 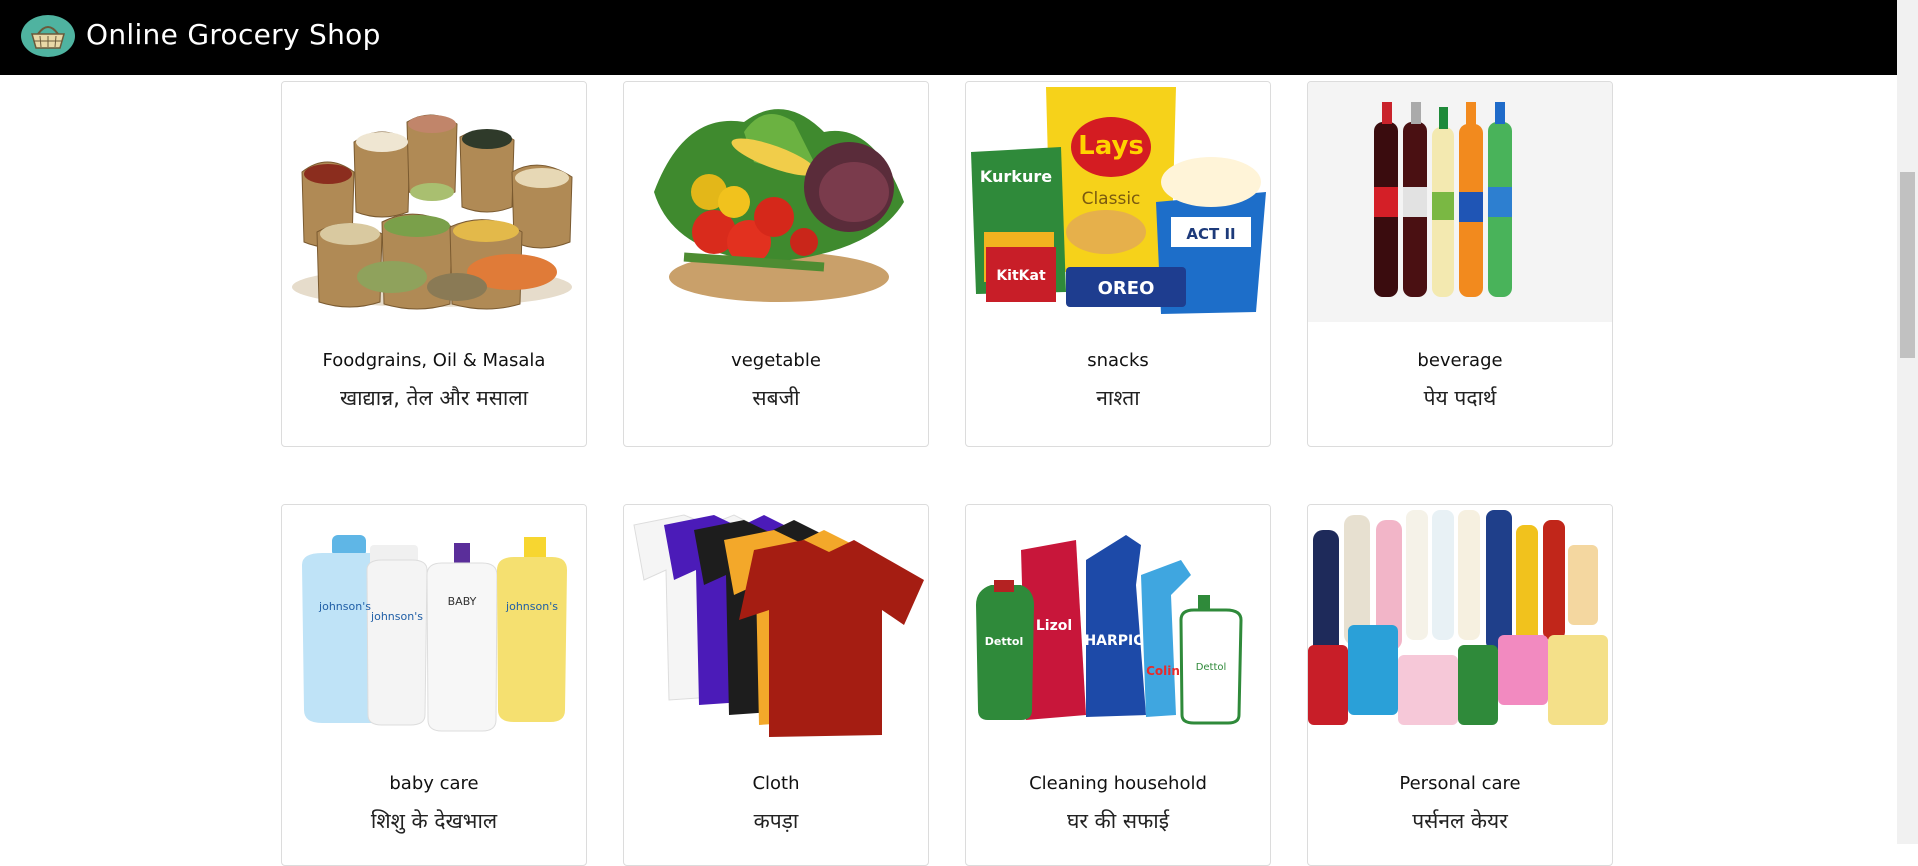 What do you see at coordinates (776, 821) in the screenshot?
I see `category-subtitle: कपड़ा` at bounding box center [776, 821].